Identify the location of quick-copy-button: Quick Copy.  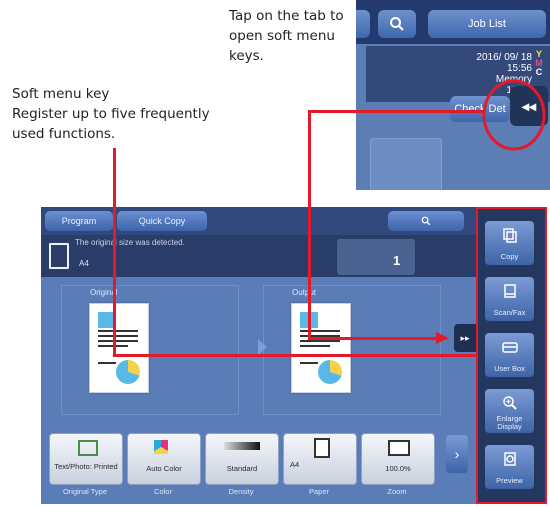
(162, 221).